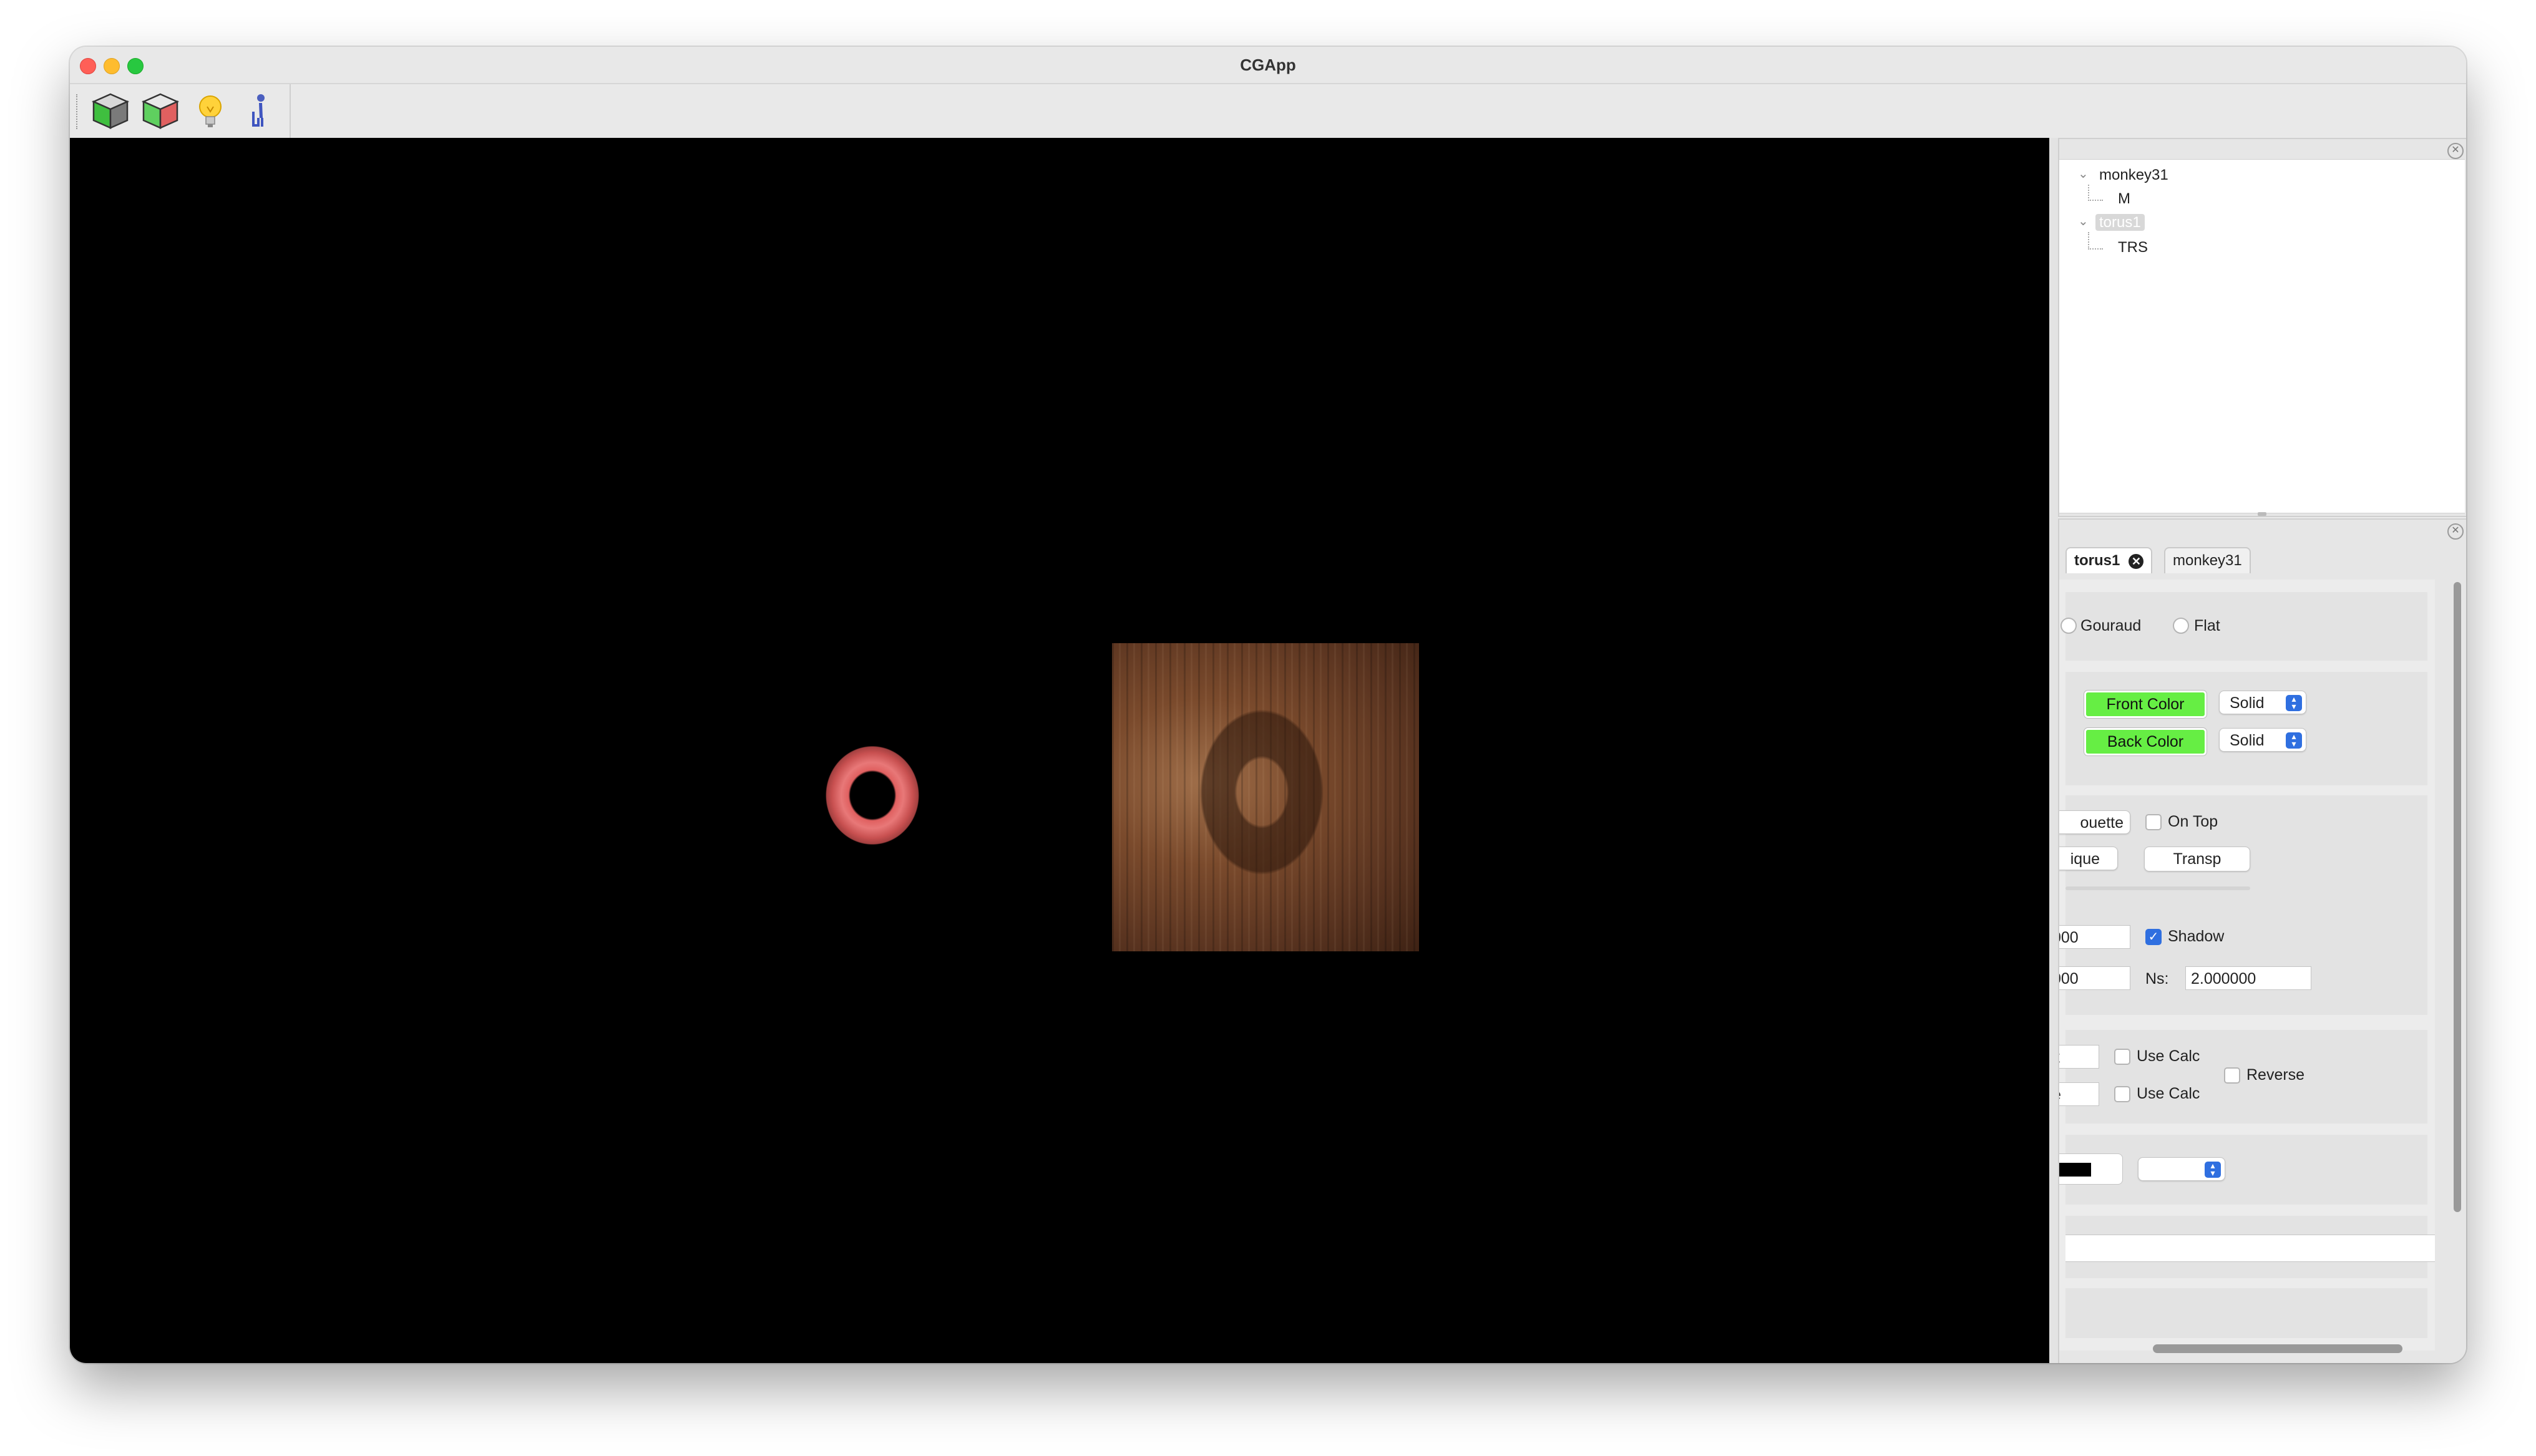  Describe the element at coordinates (2243, 1077) in the screenshot. I see `texcoord-group: x Use Calc e Use Calc Reverse` at that location.